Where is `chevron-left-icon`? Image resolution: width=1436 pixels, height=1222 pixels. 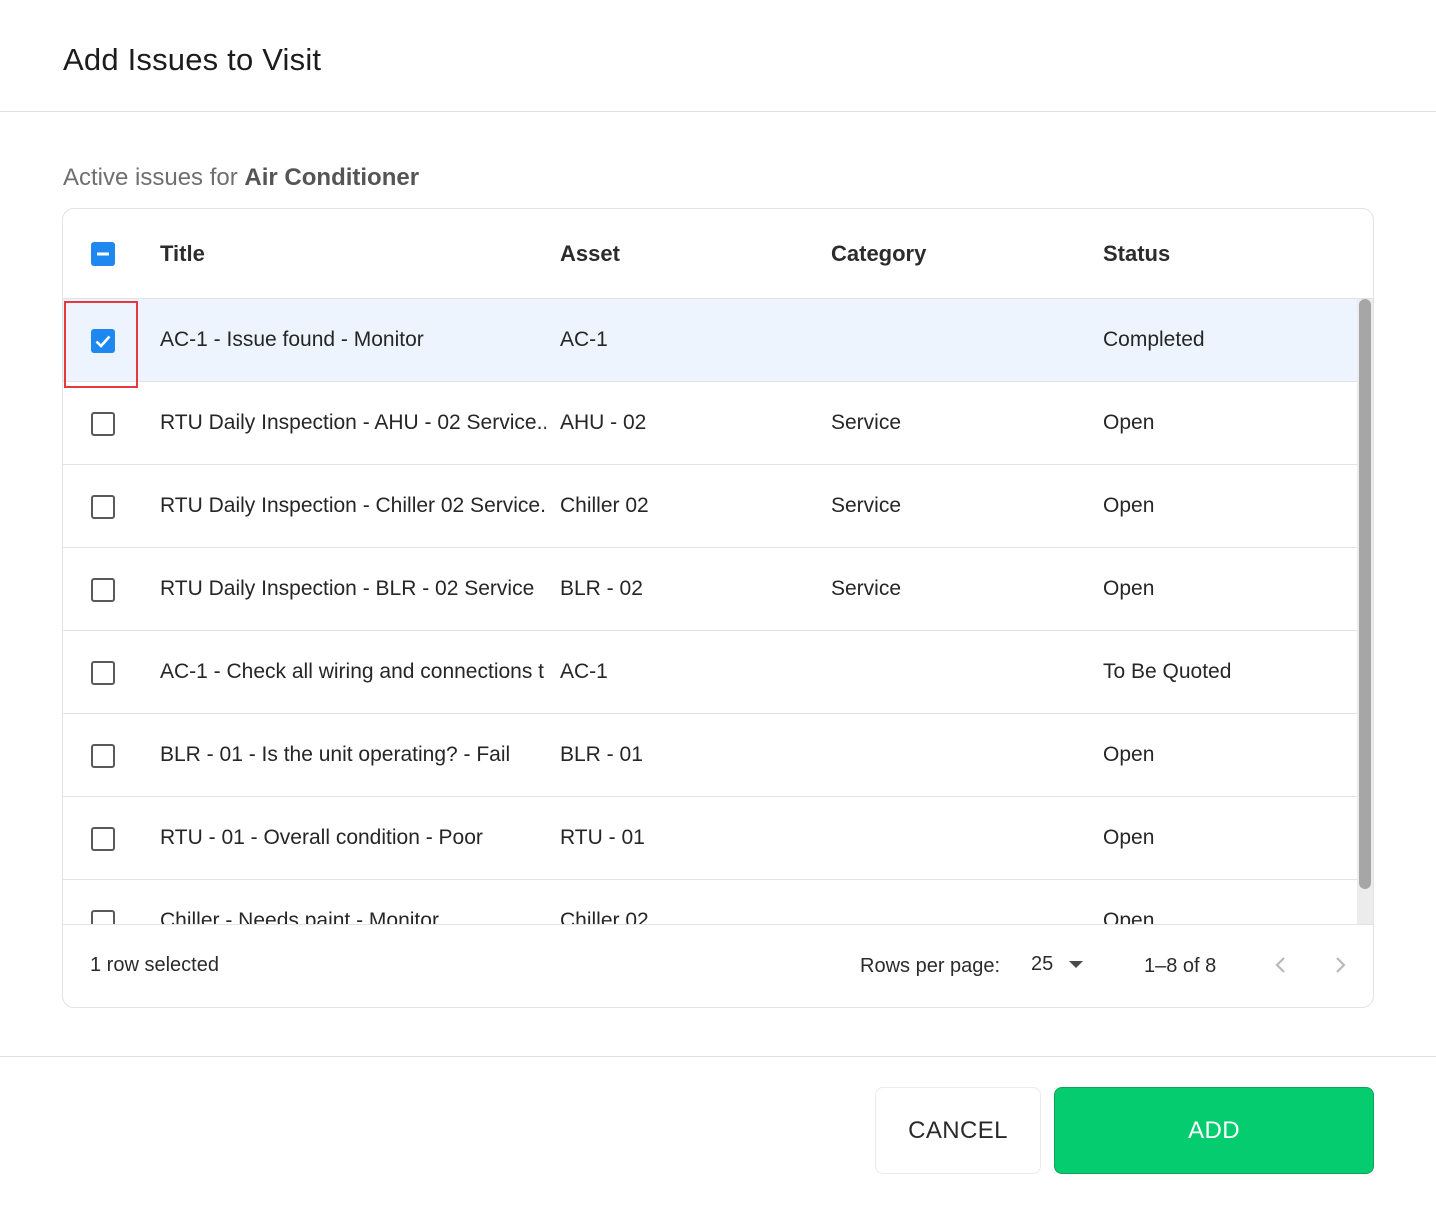 chevron-left-icon is located at coordinates (1280, 965).